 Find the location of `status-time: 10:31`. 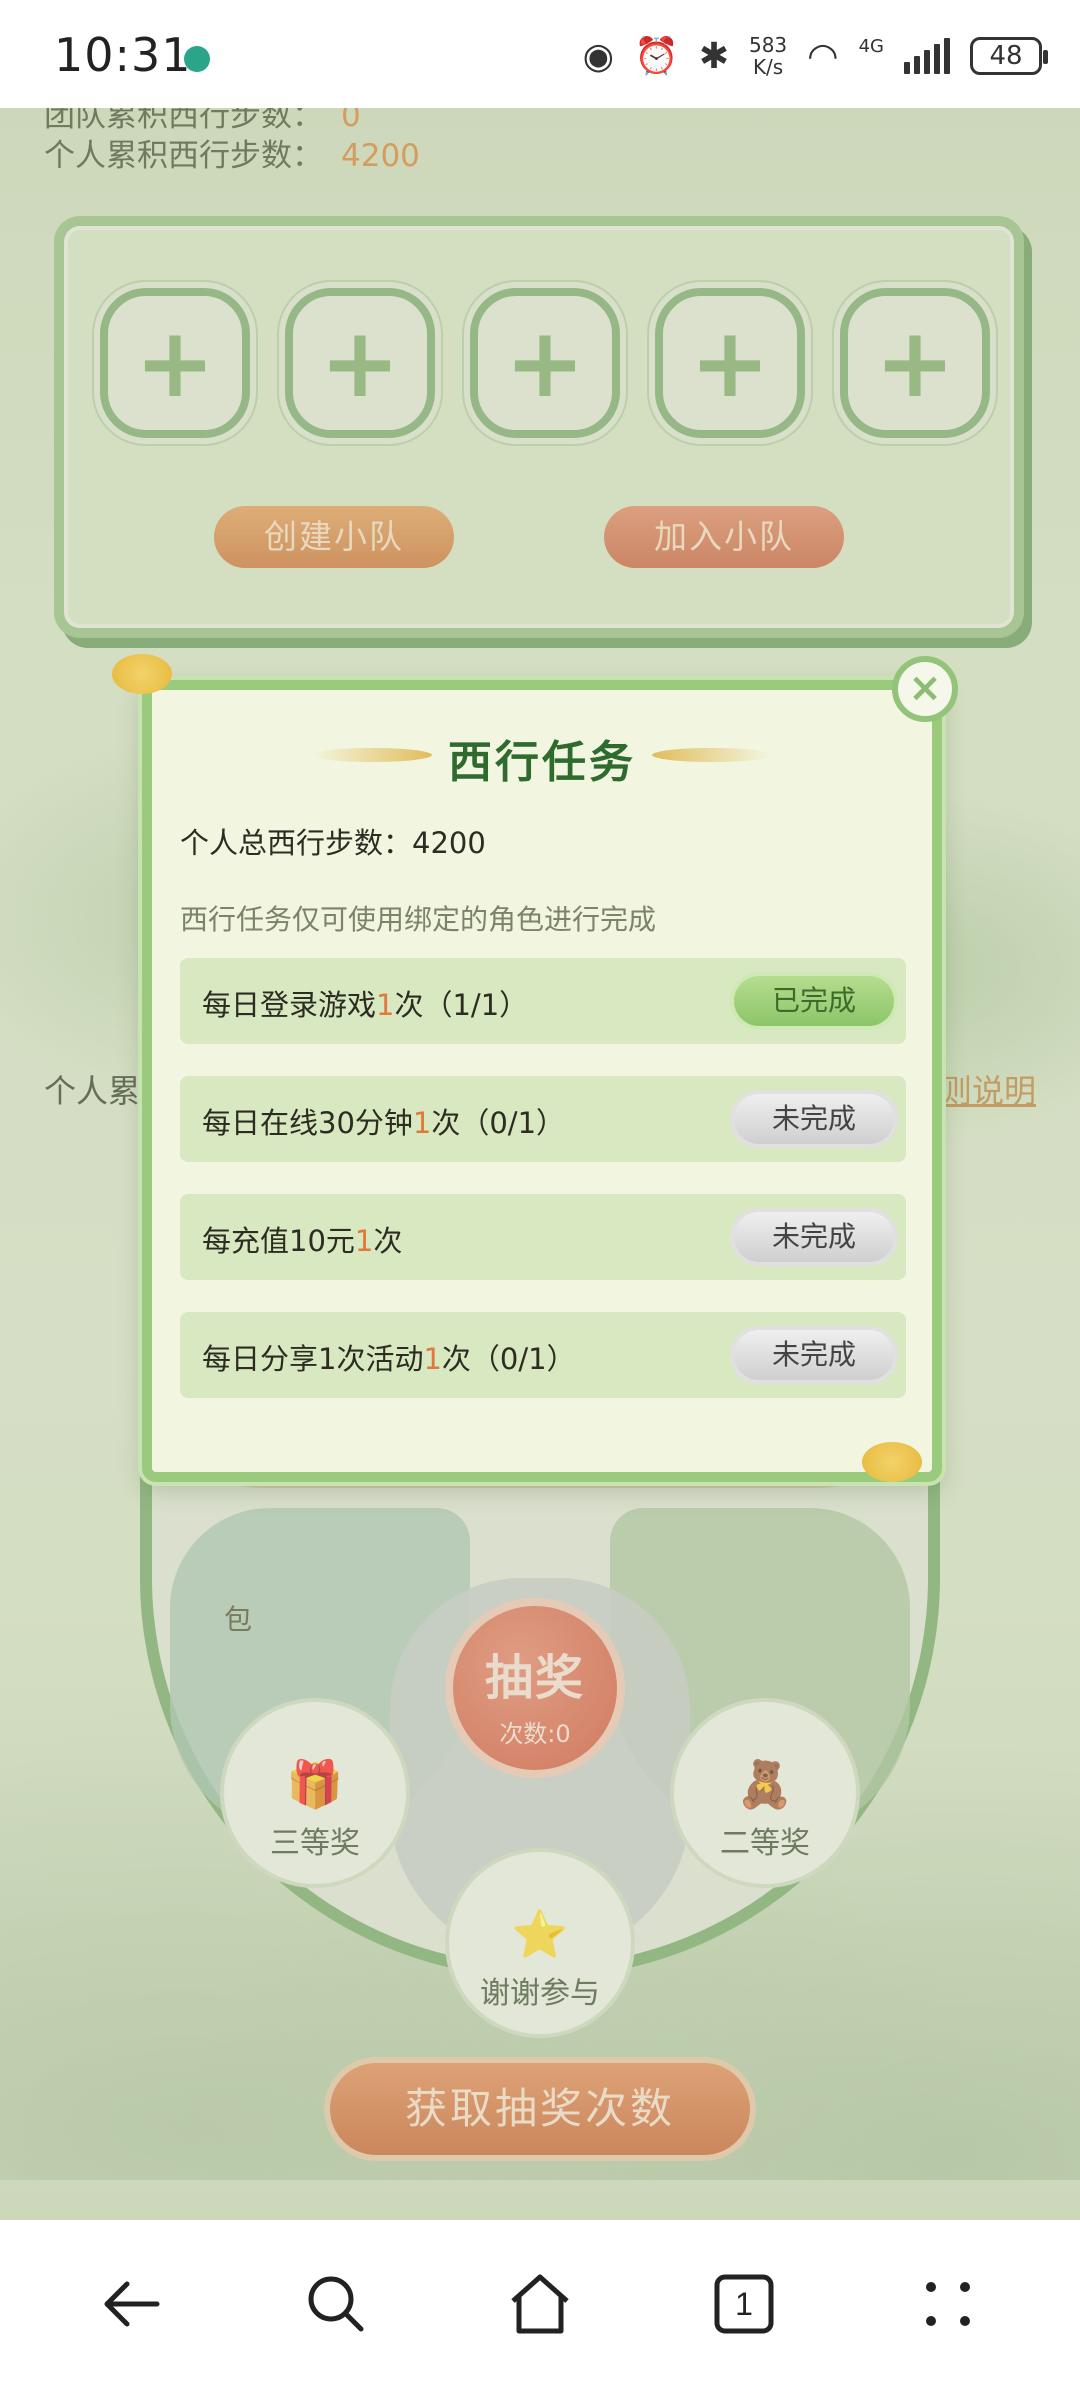

status-time: 10:31 is located at coordinates (123, 55).